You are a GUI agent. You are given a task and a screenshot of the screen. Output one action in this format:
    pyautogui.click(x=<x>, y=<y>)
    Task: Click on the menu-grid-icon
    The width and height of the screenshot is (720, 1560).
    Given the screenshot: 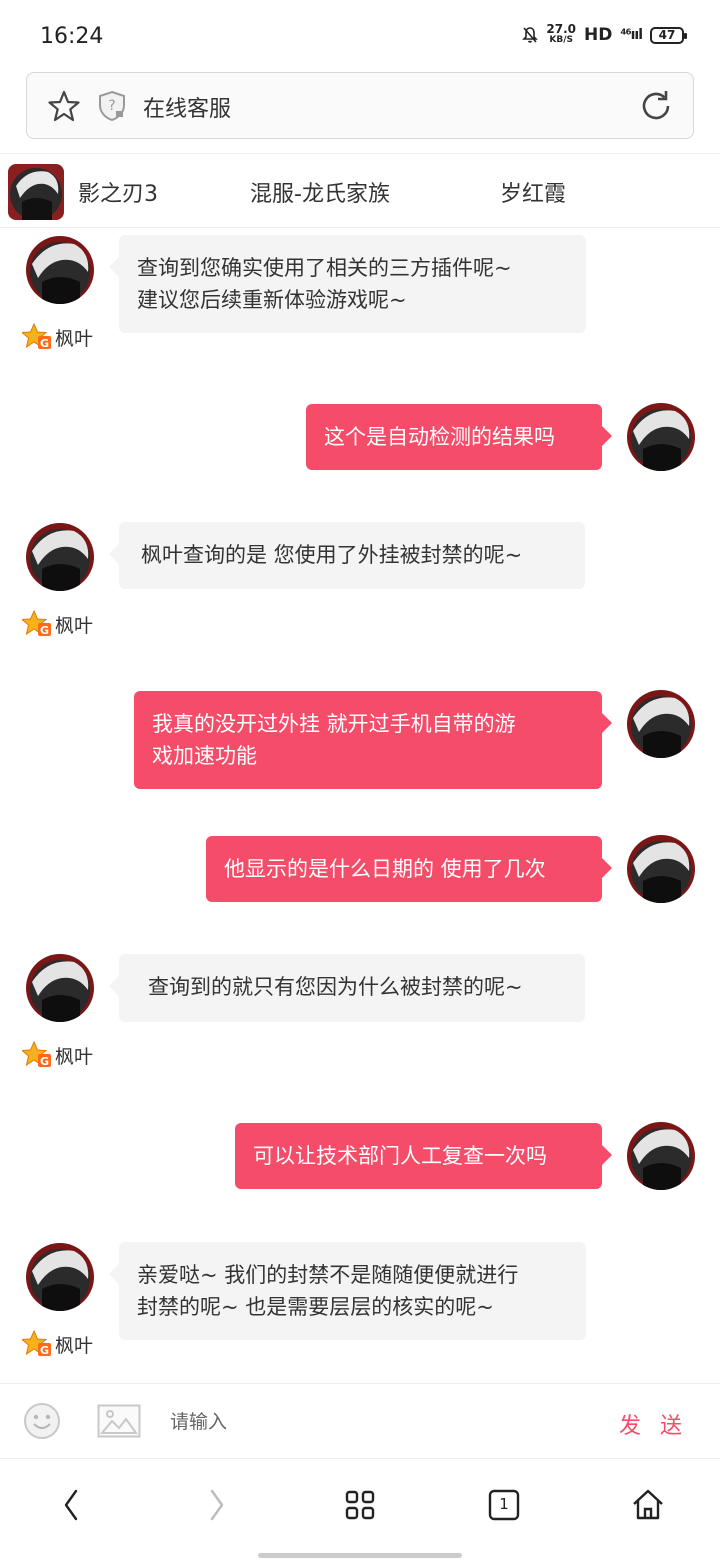 What is the action you would take?
    pyautogui.click(x=360, y=1505)
    